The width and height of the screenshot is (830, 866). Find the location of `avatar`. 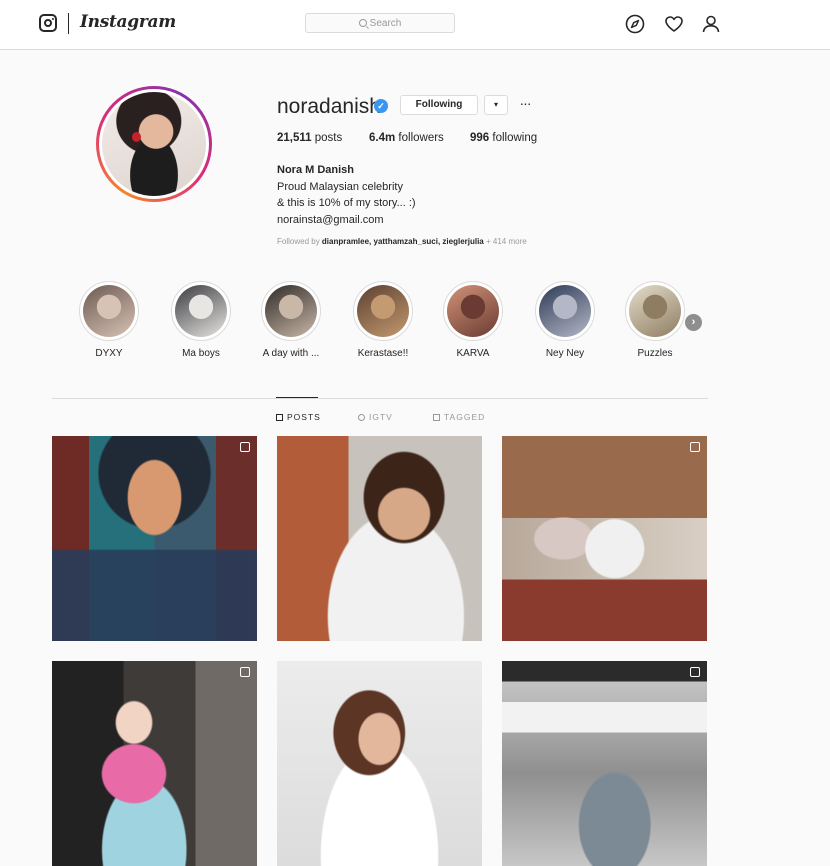

avatar is located at coordinates (154, 144).